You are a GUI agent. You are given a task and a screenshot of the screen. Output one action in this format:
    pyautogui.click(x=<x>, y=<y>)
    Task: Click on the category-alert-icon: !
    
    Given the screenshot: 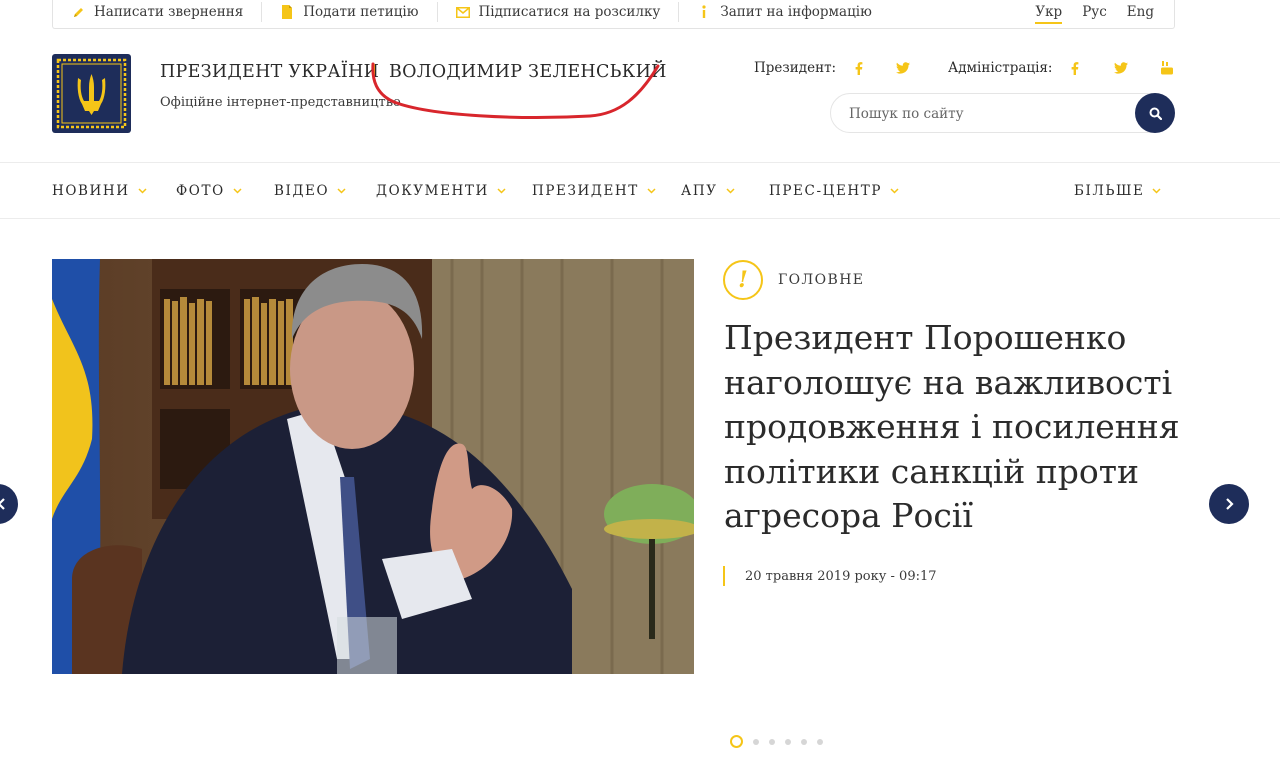 What is the action you would take?
    pyautogui.click(x=743, y=280)
    